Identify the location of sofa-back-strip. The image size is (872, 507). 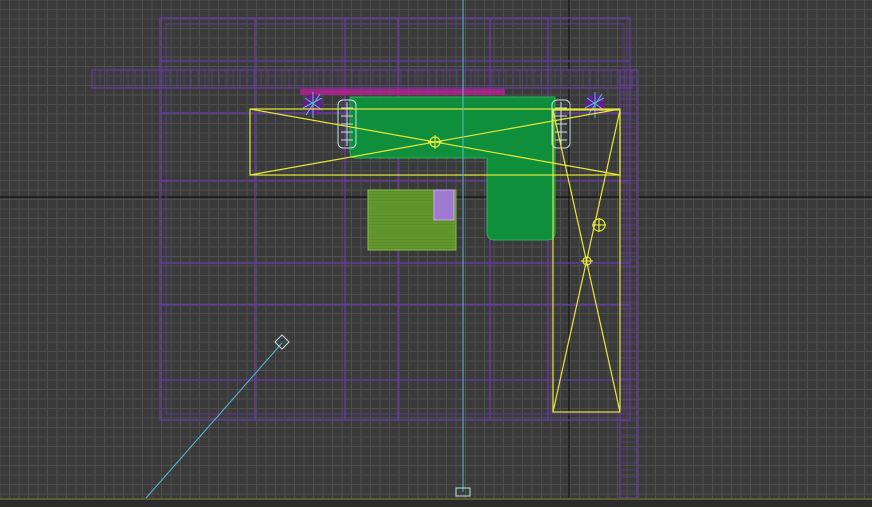
(402, 92).